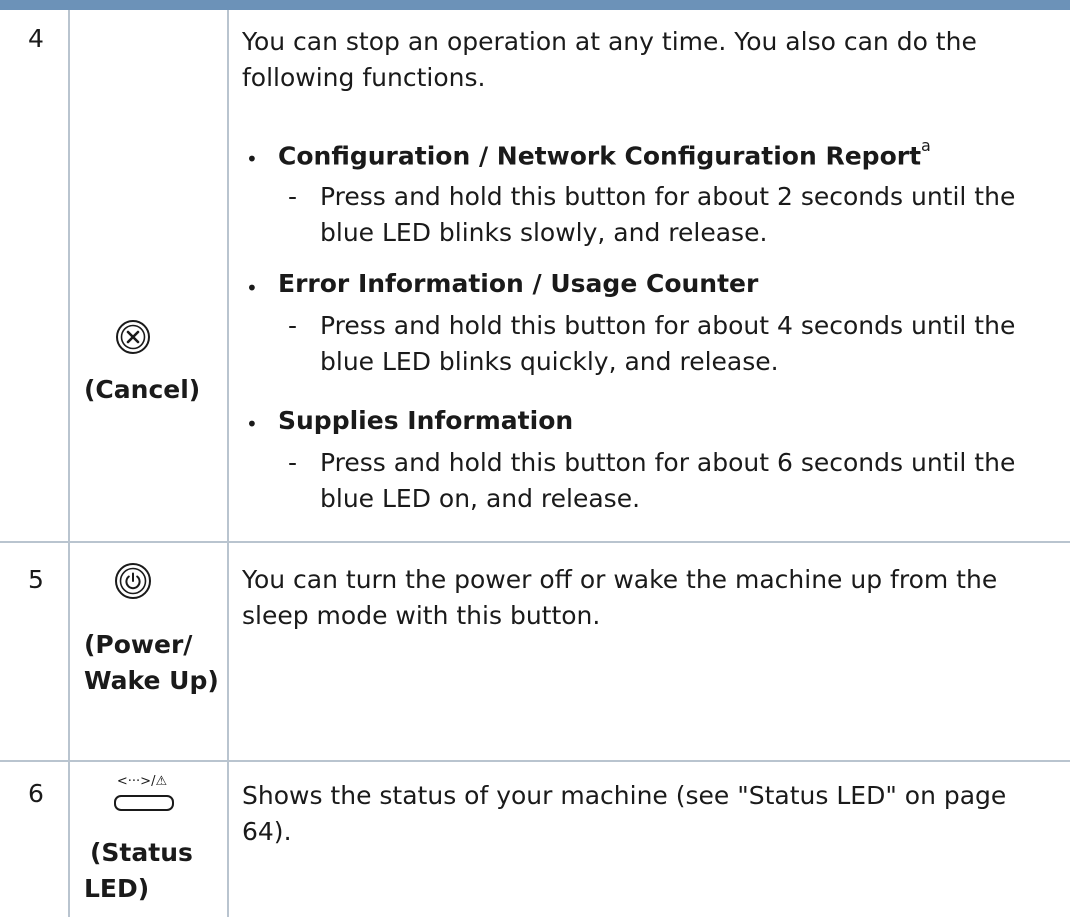 This screenshot has height=917, width=1070. What do you see at coordinates (535, 5) in the screenshot?
I see `header-accent-bar` at bounding box center [535, 5].